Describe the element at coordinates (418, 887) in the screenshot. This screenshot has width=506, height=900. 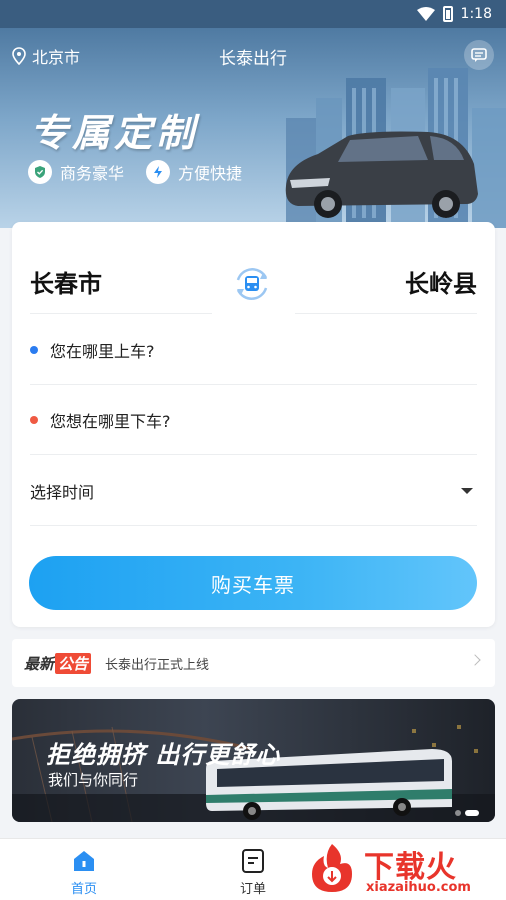
I see `watermark-url: xiazaihuo.com` at that location.